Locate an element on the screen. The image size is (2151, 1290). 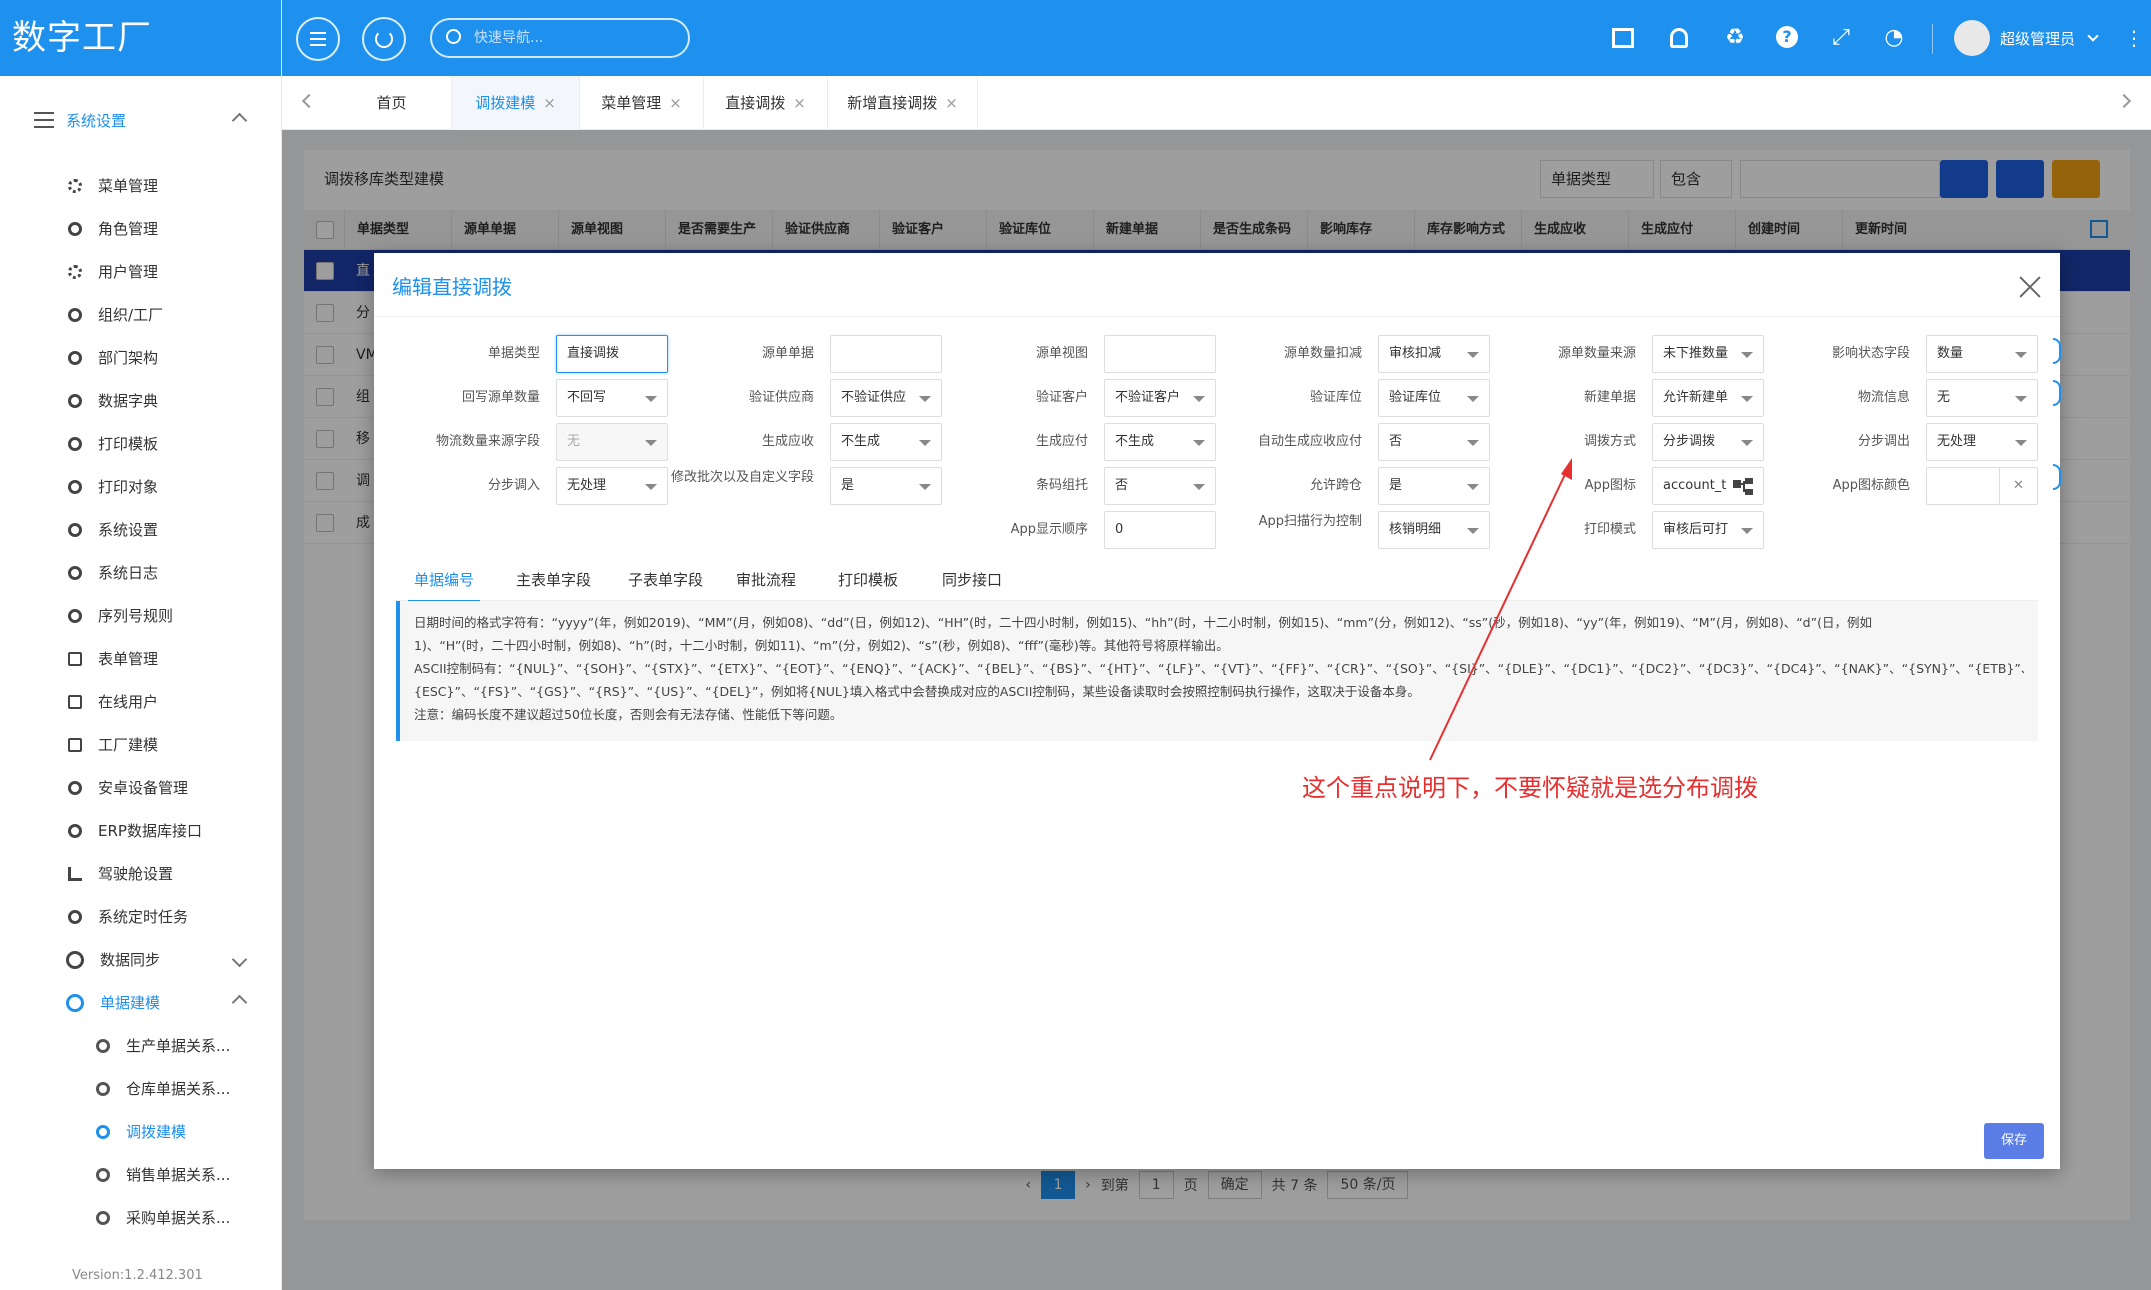
sidebar-item: 用户管理 is located at coordinates (140, 271).